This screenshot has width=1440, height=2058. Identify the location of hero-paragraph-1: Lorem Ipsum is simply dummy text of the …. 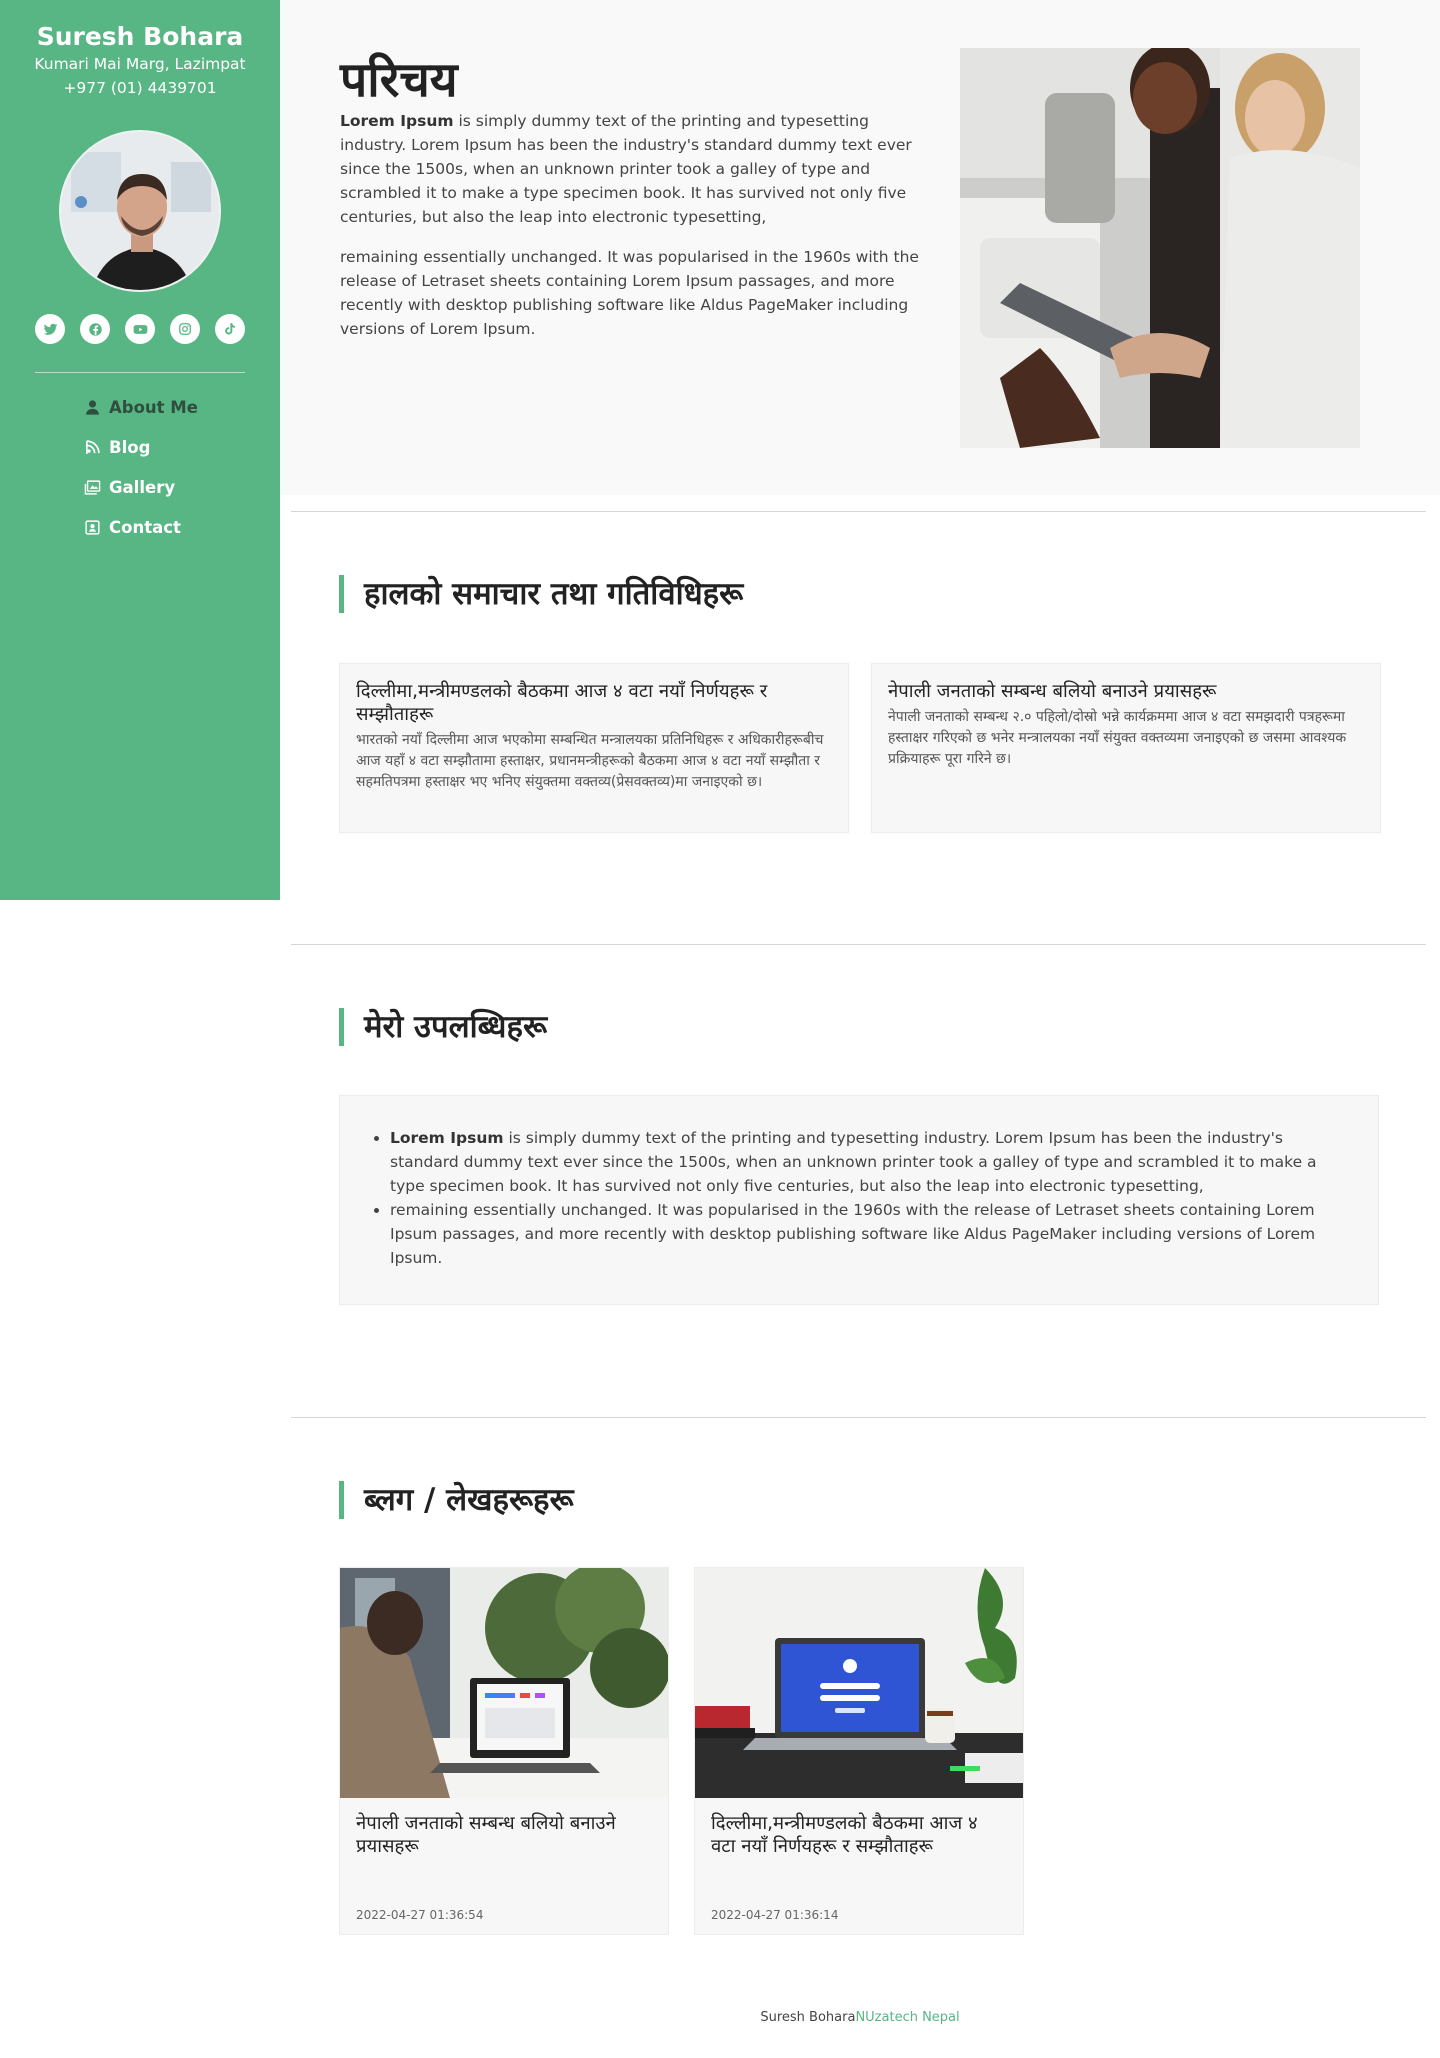
(640, 169).